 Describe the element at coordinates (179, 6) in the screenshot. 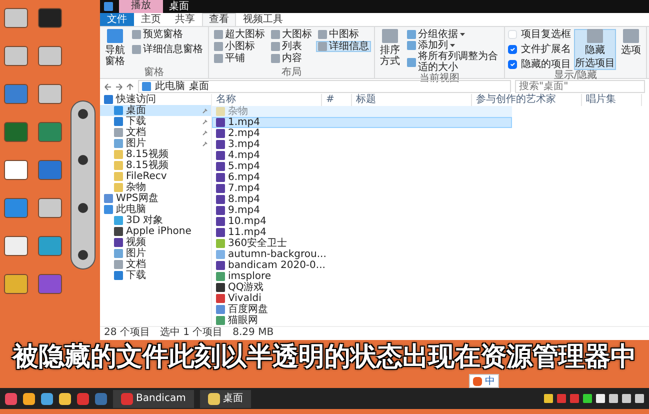

I see `window-title: 桌面` at that location.